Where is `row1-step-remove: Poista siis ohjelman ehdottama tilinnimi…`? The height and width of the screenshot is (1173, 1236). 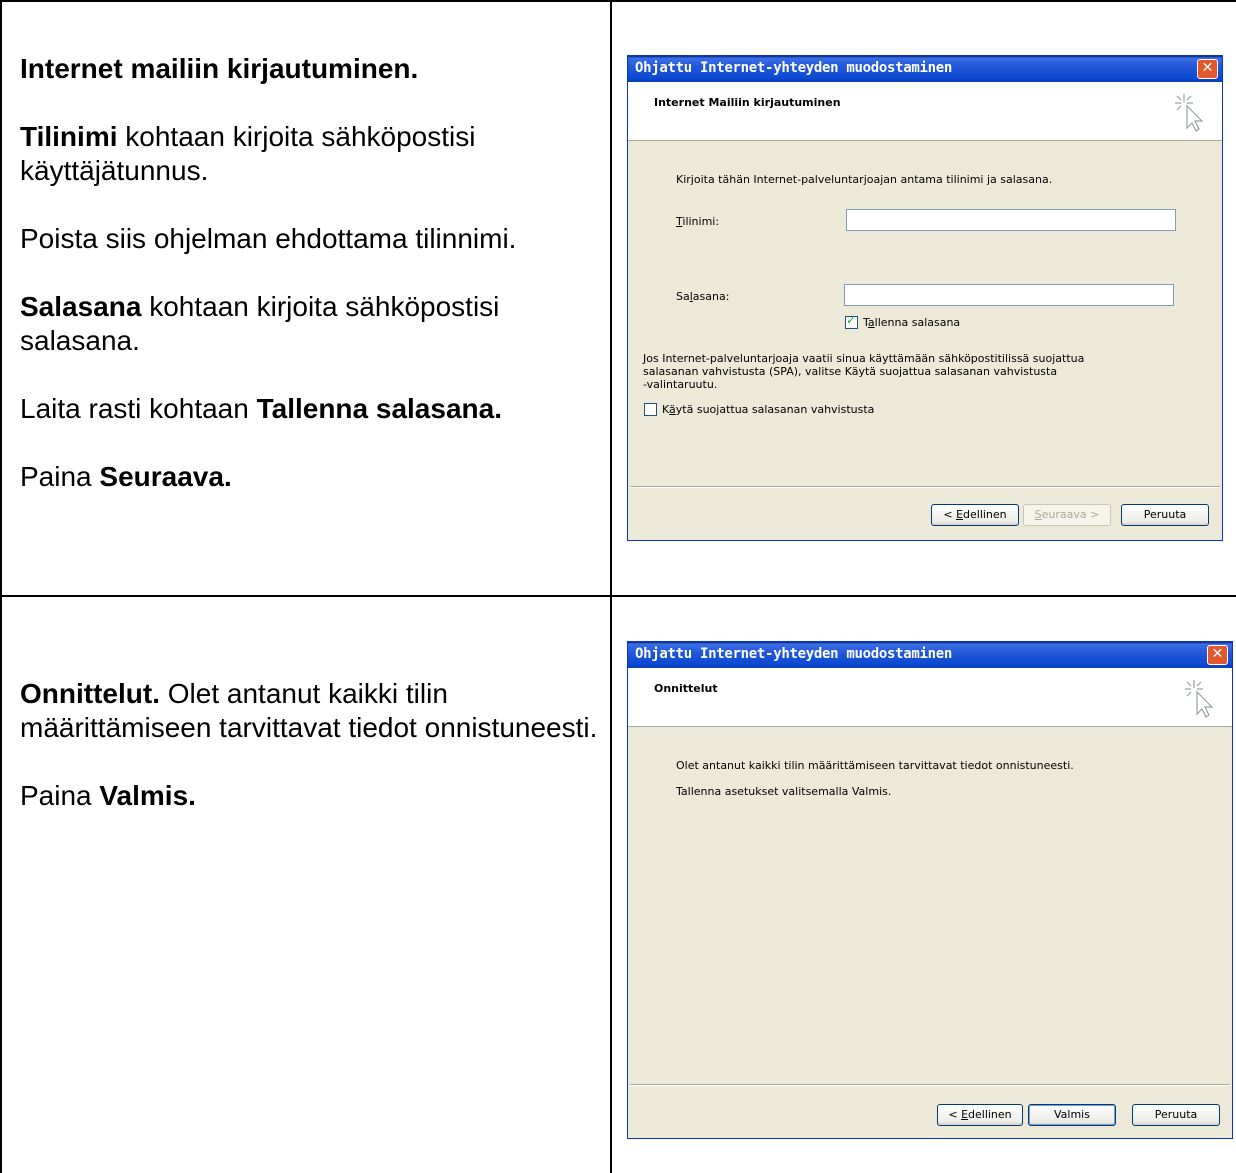 row1-step-remove: Poista siis ohjelman ehdottama tilinnimi… is located at coordinates (268, 238).